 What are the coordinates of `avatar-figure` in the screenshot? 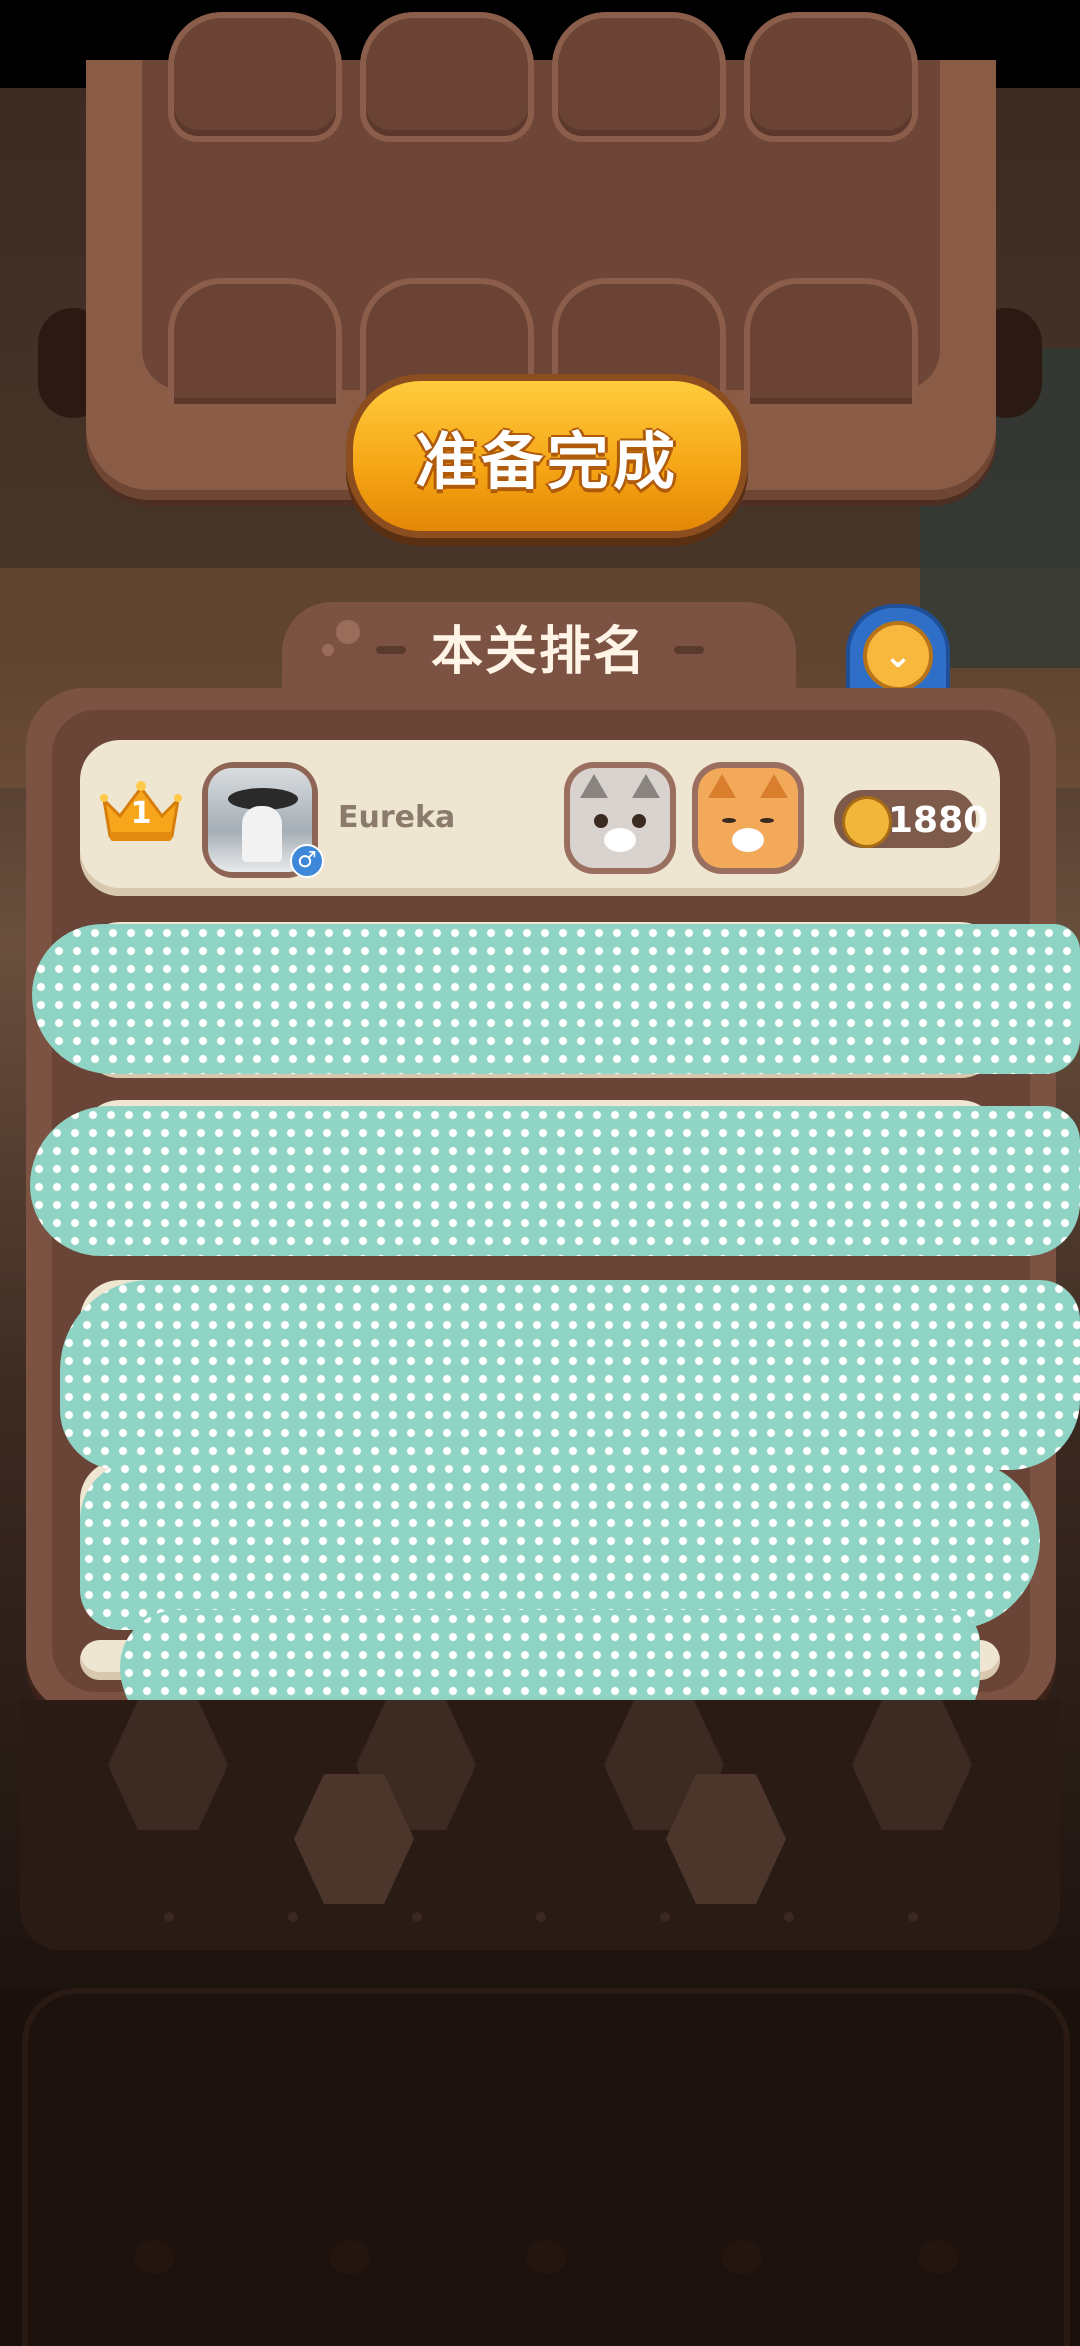 It's located at (262, 834).